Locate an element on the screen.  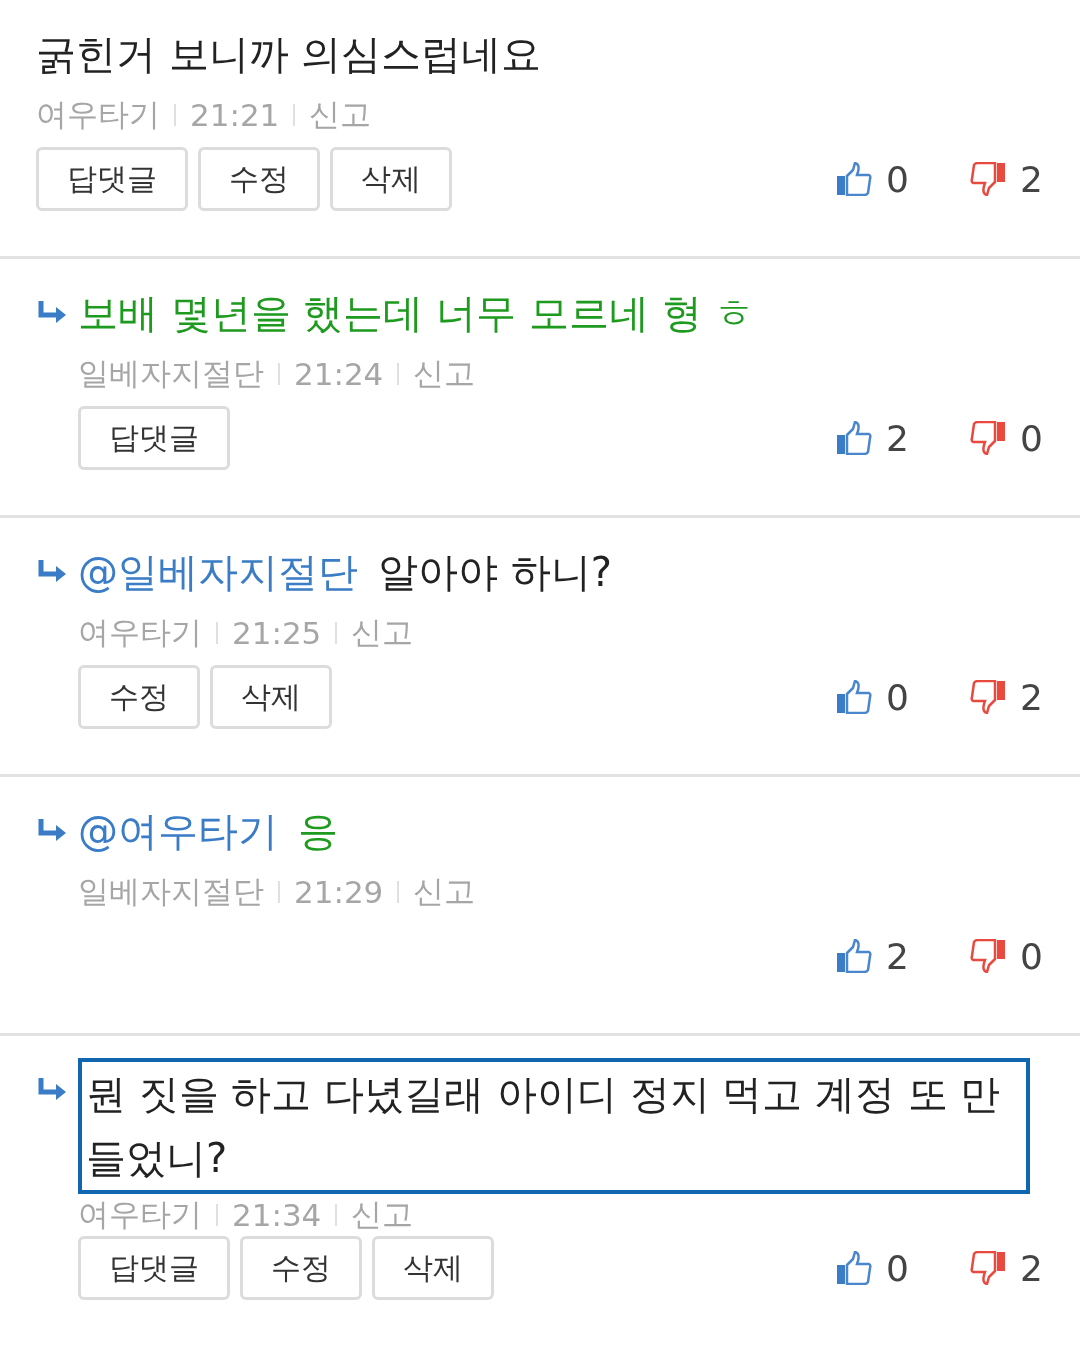
comment-time: 21:21 is located at coordinates (235, 115).